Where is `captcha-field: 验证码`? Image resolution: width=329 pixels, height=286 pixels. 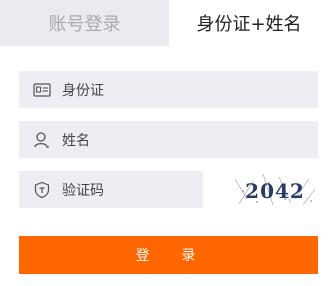 captcha-field: 验证码 is located at coordinates (111, 189).